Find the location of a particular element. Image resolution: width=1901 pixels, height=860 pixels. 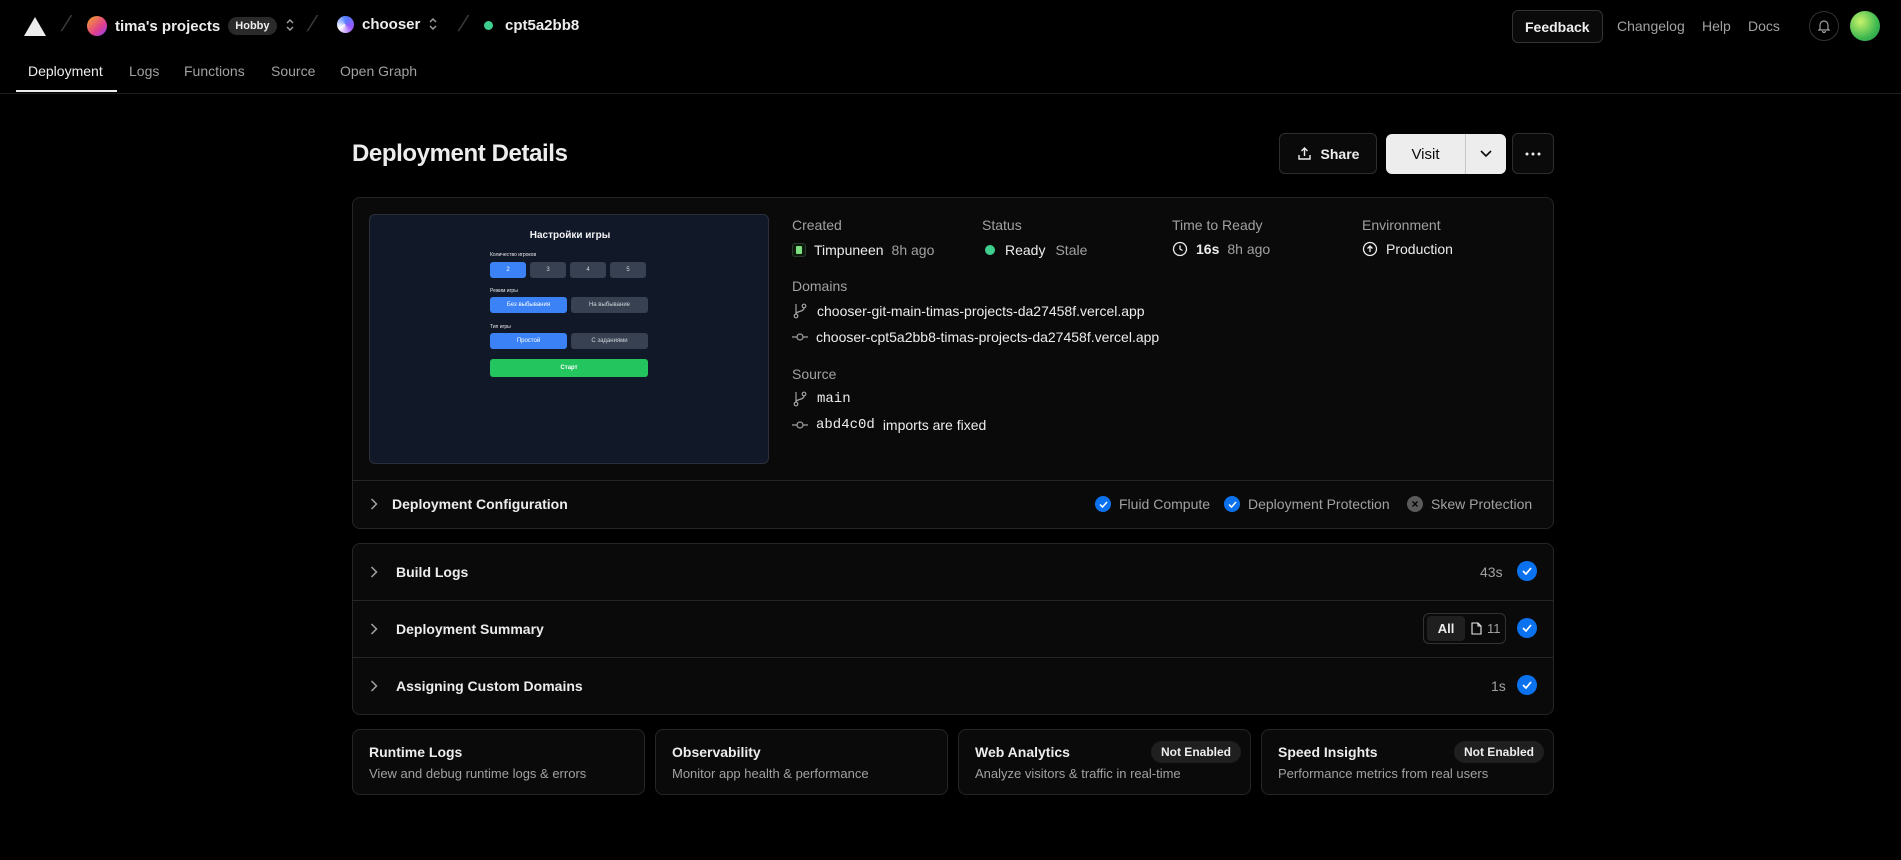

feature-deployment-protection: Deployment Protection is located at coordinates (1307, 504).